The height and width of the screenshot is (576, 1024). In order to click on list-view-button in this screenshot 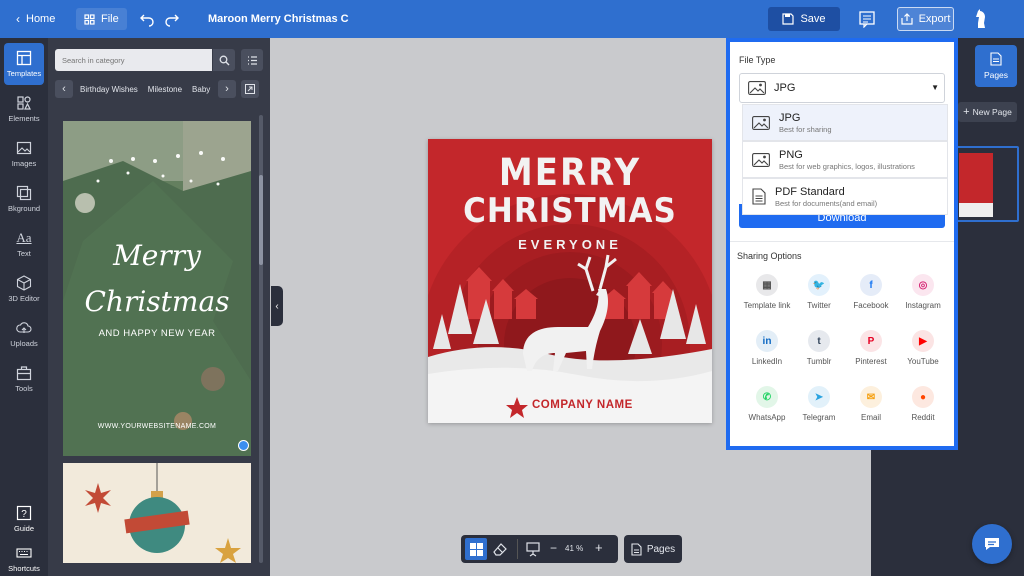, I will do `click(252, 60)`.